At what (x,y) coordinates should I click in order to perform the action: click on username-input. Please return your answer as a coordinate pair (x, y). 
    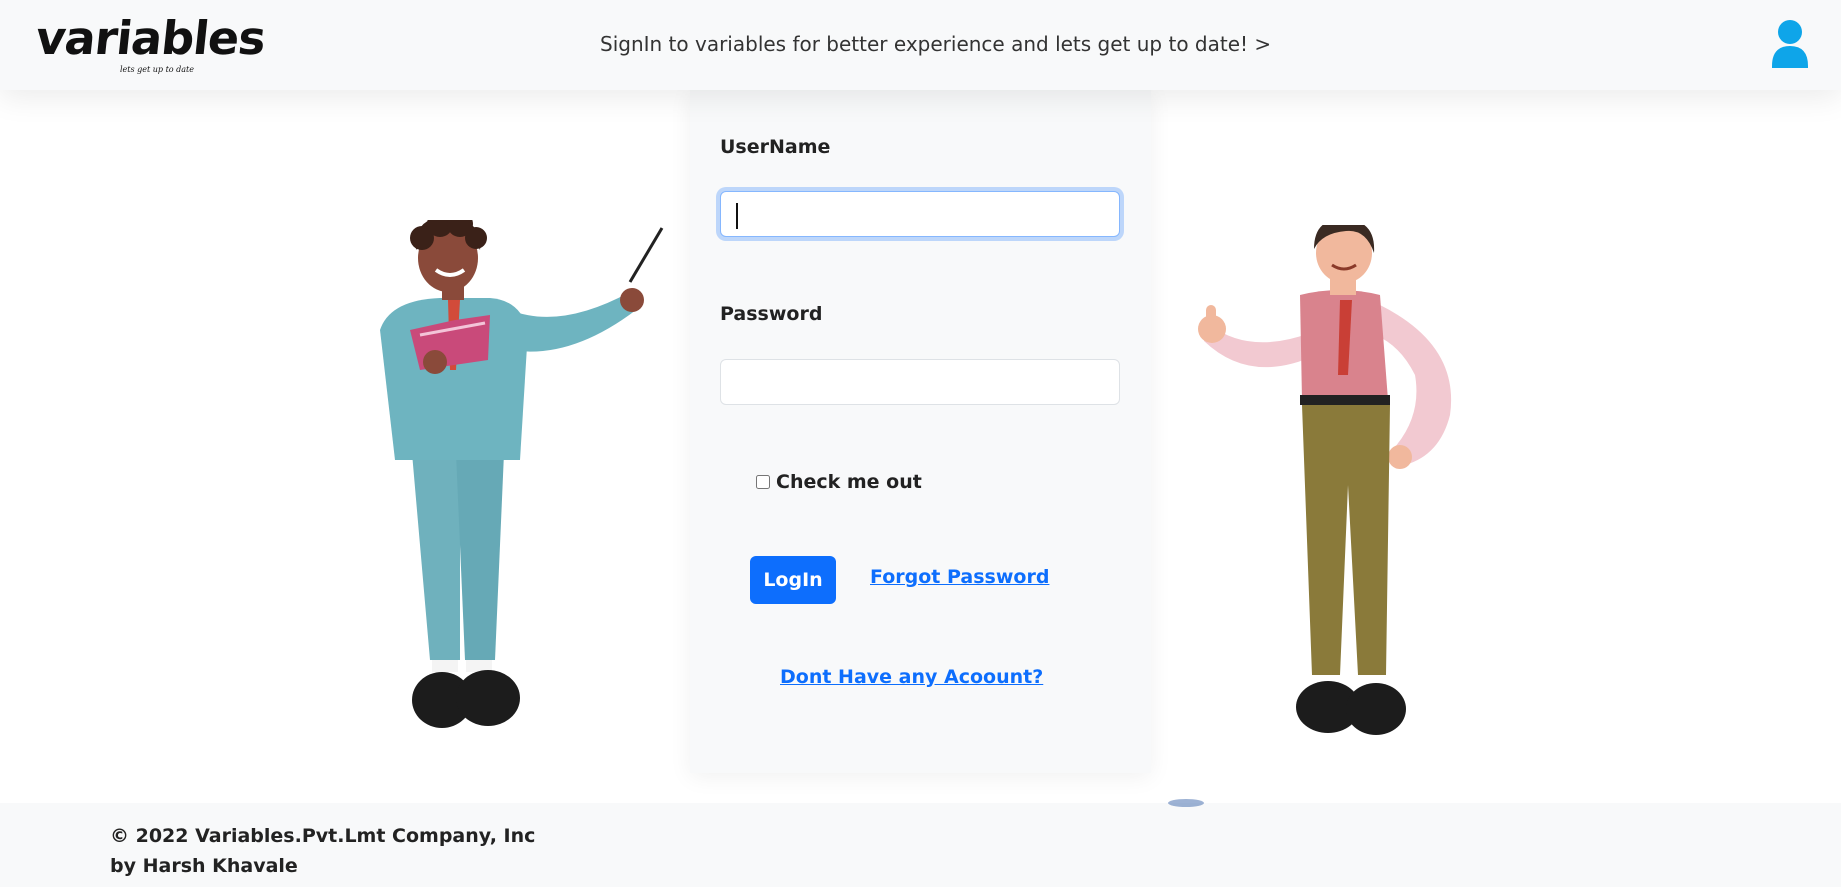
    Looking at the image, I should click on (920, 214).